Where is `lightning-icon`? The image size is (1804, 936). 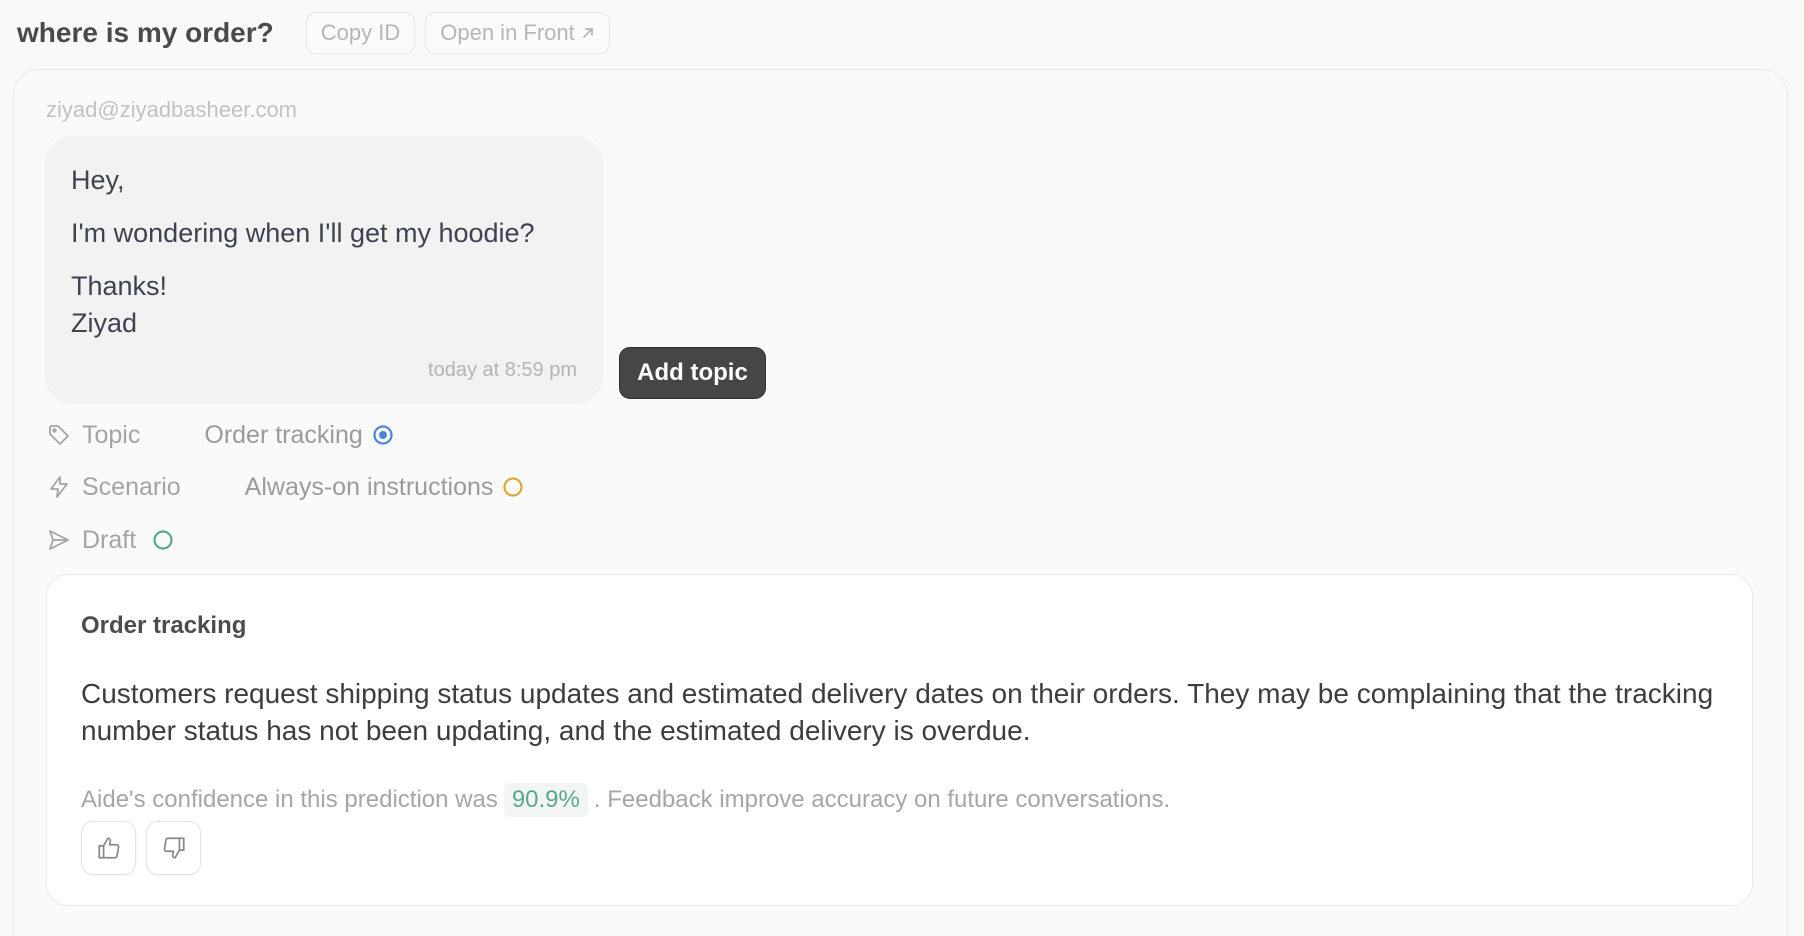
lightning-icon is located at coordinates (59, 487).